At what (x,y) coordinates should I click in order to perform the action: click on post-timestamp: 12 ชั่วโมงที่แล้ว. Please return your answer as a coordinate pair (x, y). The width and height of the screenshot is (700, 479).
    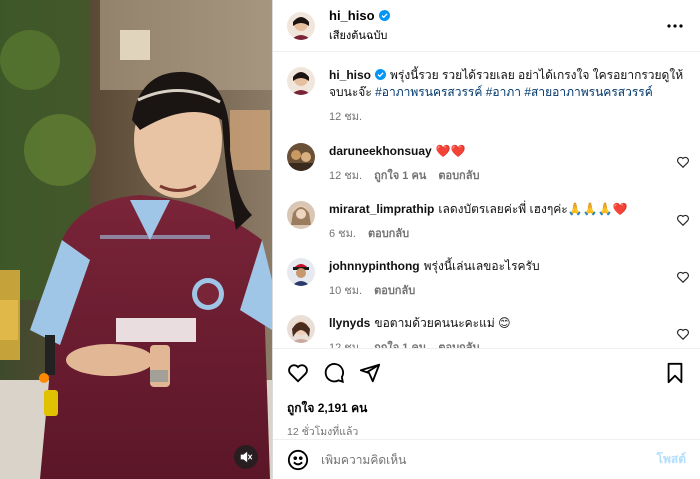
    Looking at the image, I should click on (486, 431).